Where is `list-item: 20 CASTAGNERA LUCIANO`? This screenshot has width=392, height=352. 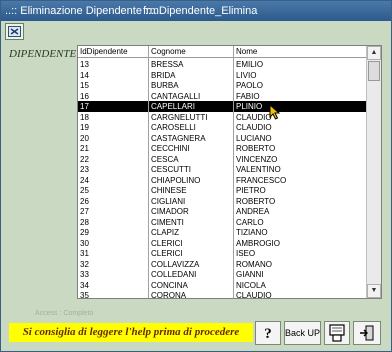
list-item: 20 CASTAGNERA LUCIANO is located at coordinates (222, 138).